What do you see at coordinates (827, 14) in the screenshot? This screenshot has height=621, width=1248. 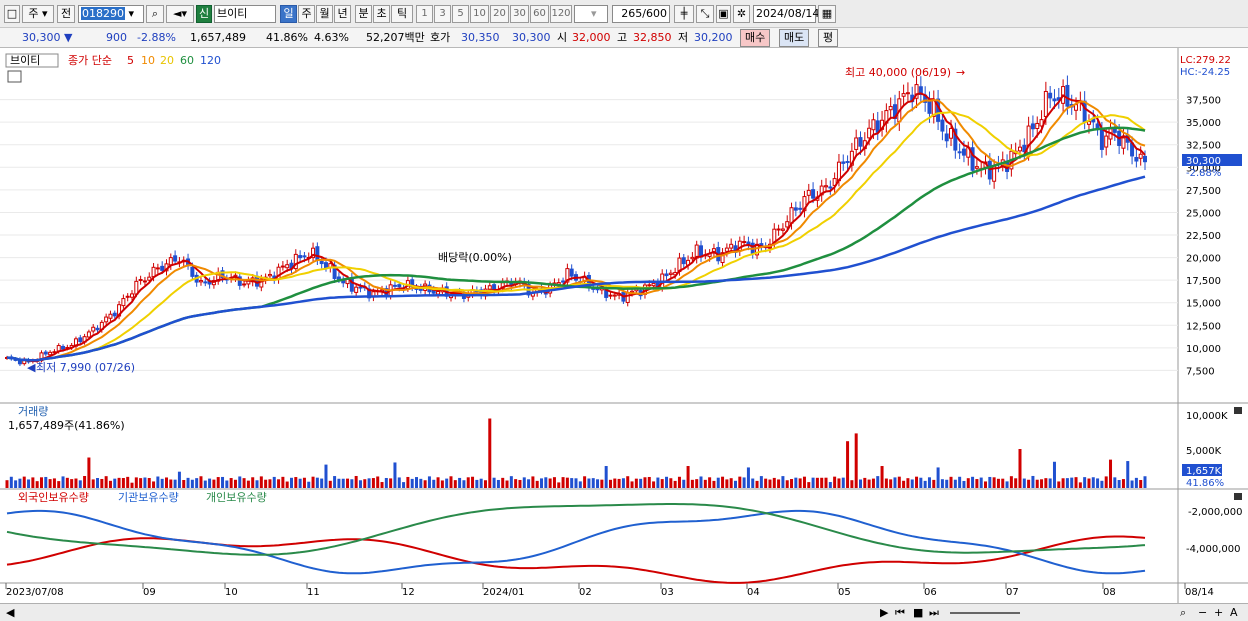 I see `calendar-icon: ▦` at bounding box center [827, 14].